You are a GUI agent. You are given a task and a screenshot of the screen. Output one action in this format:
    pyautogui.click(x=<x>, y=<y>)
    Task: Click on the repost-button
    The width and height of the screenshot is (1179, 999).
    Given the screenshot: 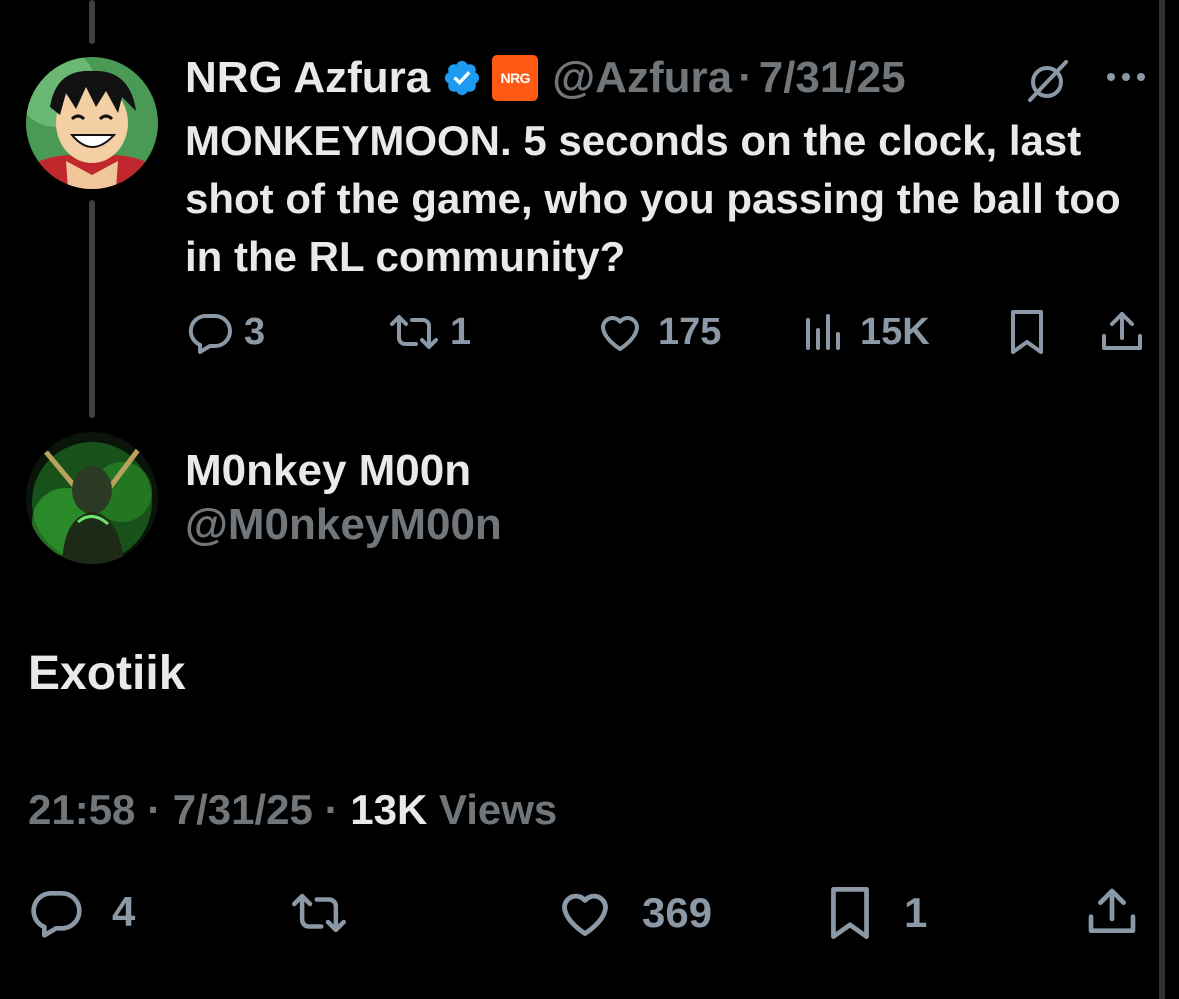 What is the action you would take?
    pyautogui.click(x=319, y=913)
    